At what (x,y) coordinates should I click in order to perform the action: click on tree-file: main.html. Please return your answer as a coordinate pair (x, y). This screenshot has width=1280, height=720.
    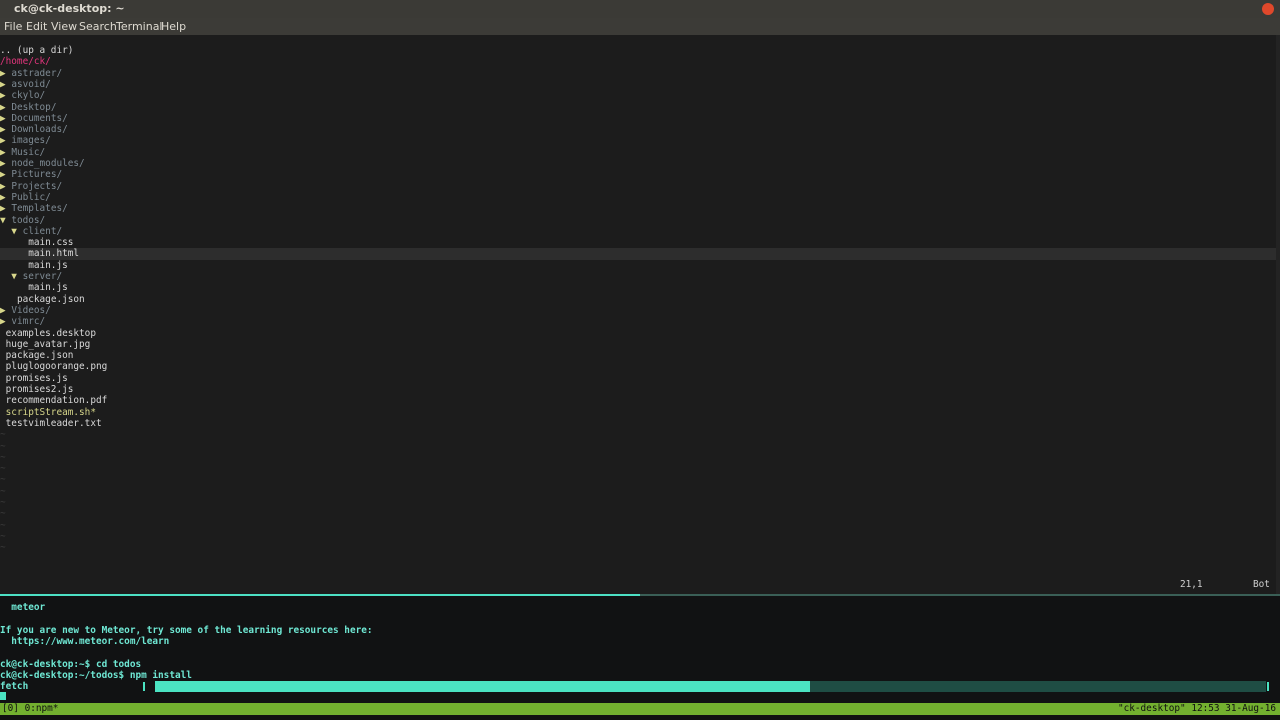
    Looking at the image, I should click on (638, 254).